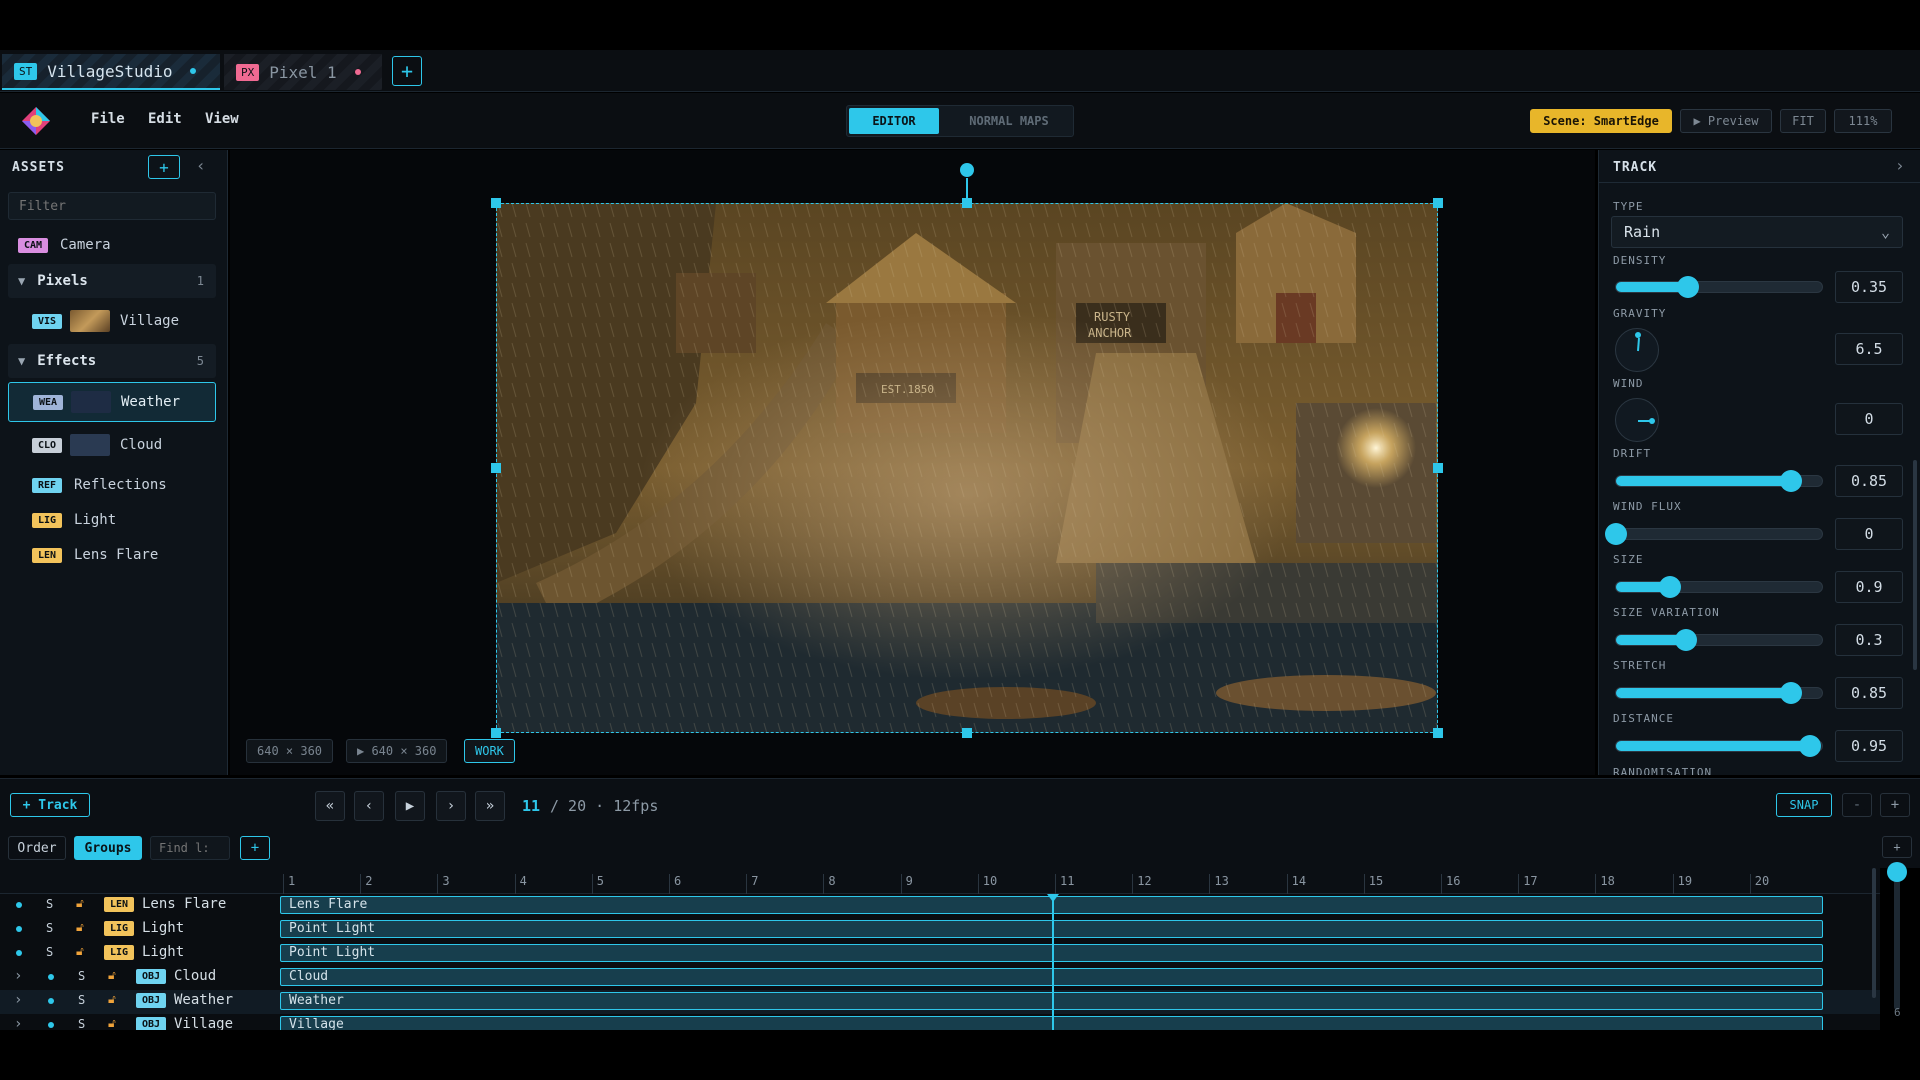  Describe the element at coordinates (222, 119) in the screenshot. I see `menu-view: View` at that location.